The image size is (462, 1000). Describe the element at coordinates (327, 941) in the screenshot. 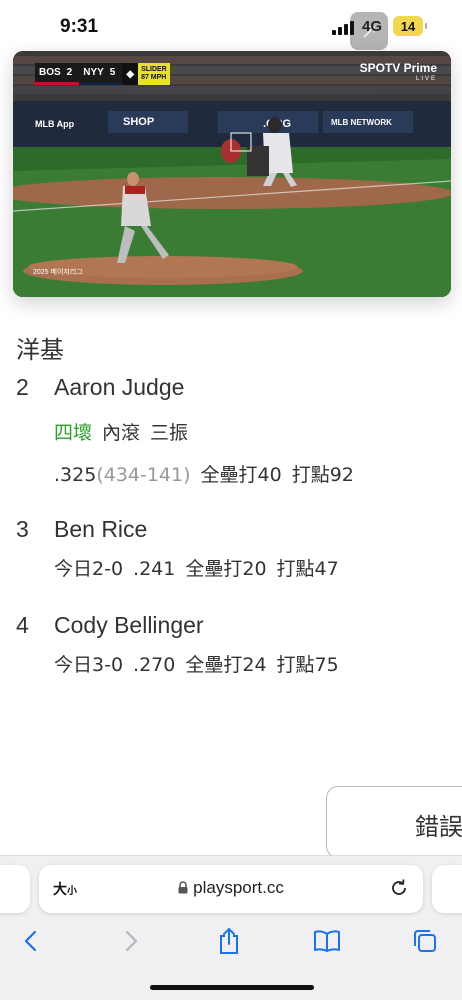

I see `bookmarks-icon` at that location.